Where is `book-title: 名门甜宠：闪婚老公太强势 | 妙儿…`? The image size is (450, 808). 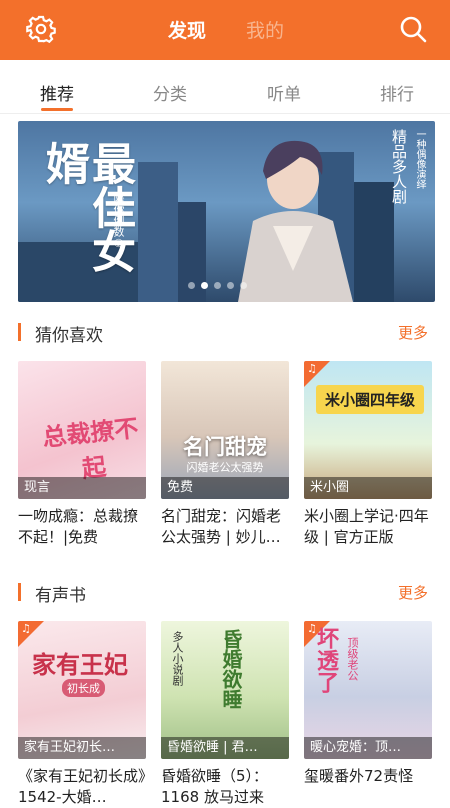
book-title: 名门甜宠：闪婚老公太强势 | 妙儿… is located at coordinates (221, 526).